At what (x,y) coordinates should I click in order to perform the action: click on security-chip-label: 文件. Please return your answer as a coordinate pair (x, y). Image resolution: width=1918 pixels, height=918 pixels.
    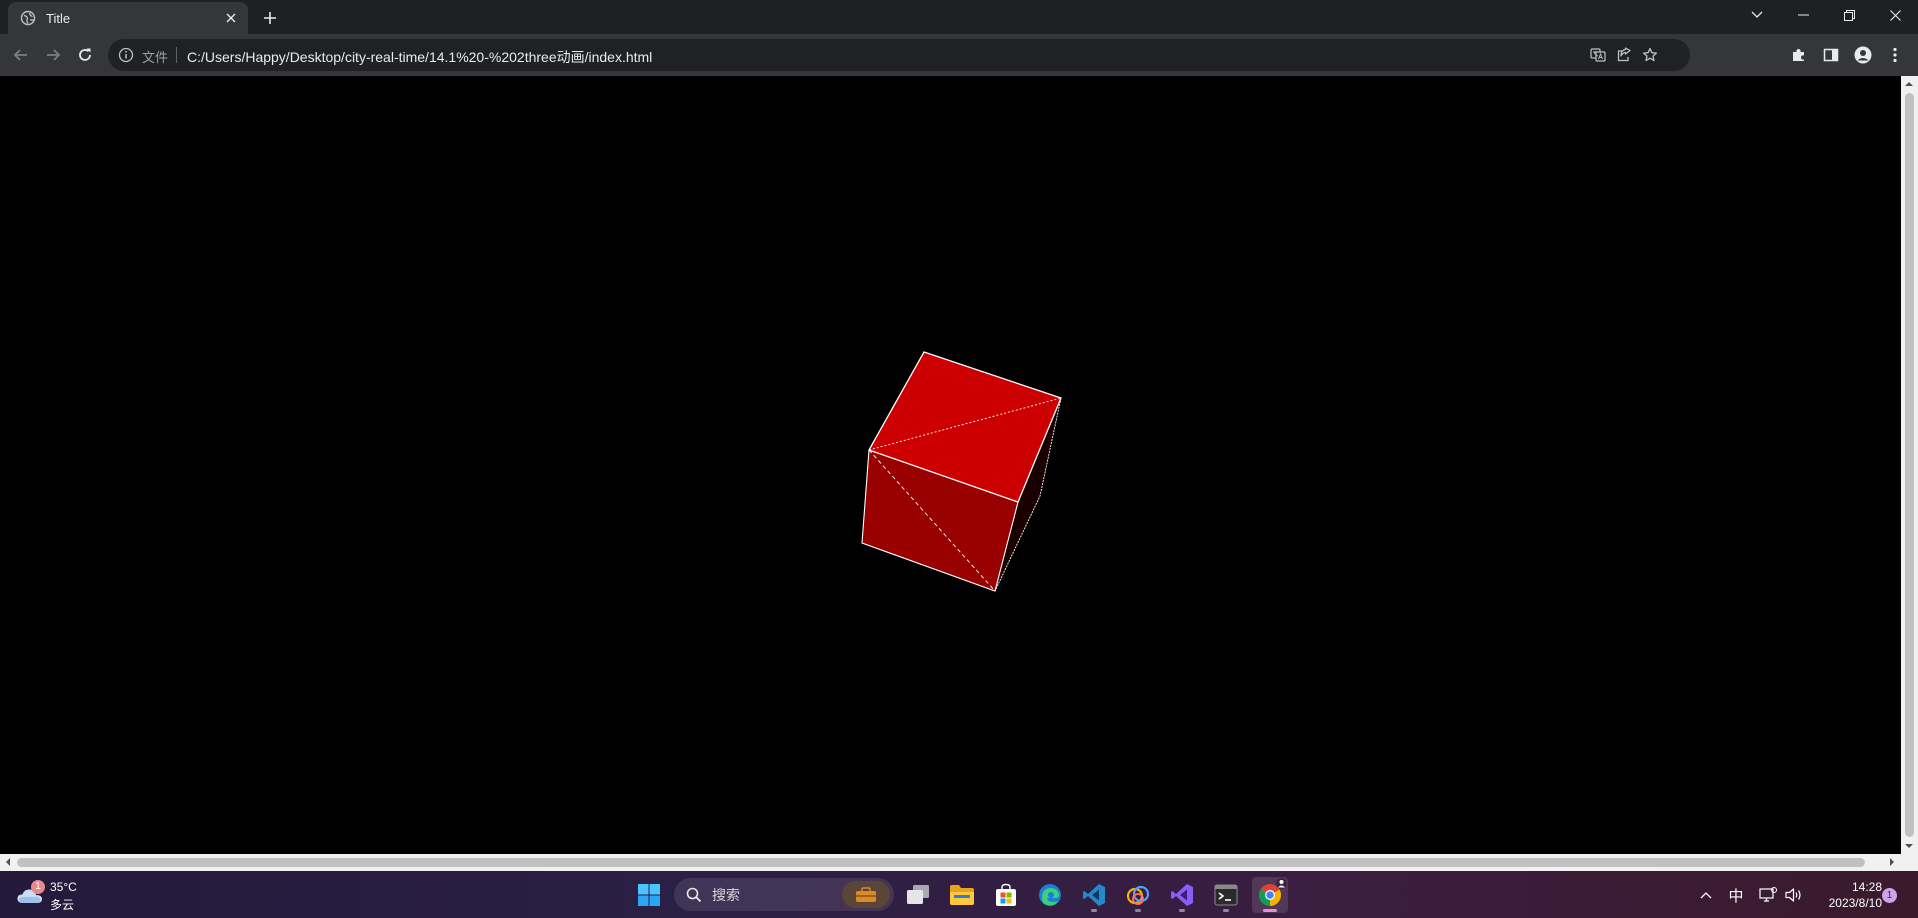
    Looking at the image, I should click on (155, 56).